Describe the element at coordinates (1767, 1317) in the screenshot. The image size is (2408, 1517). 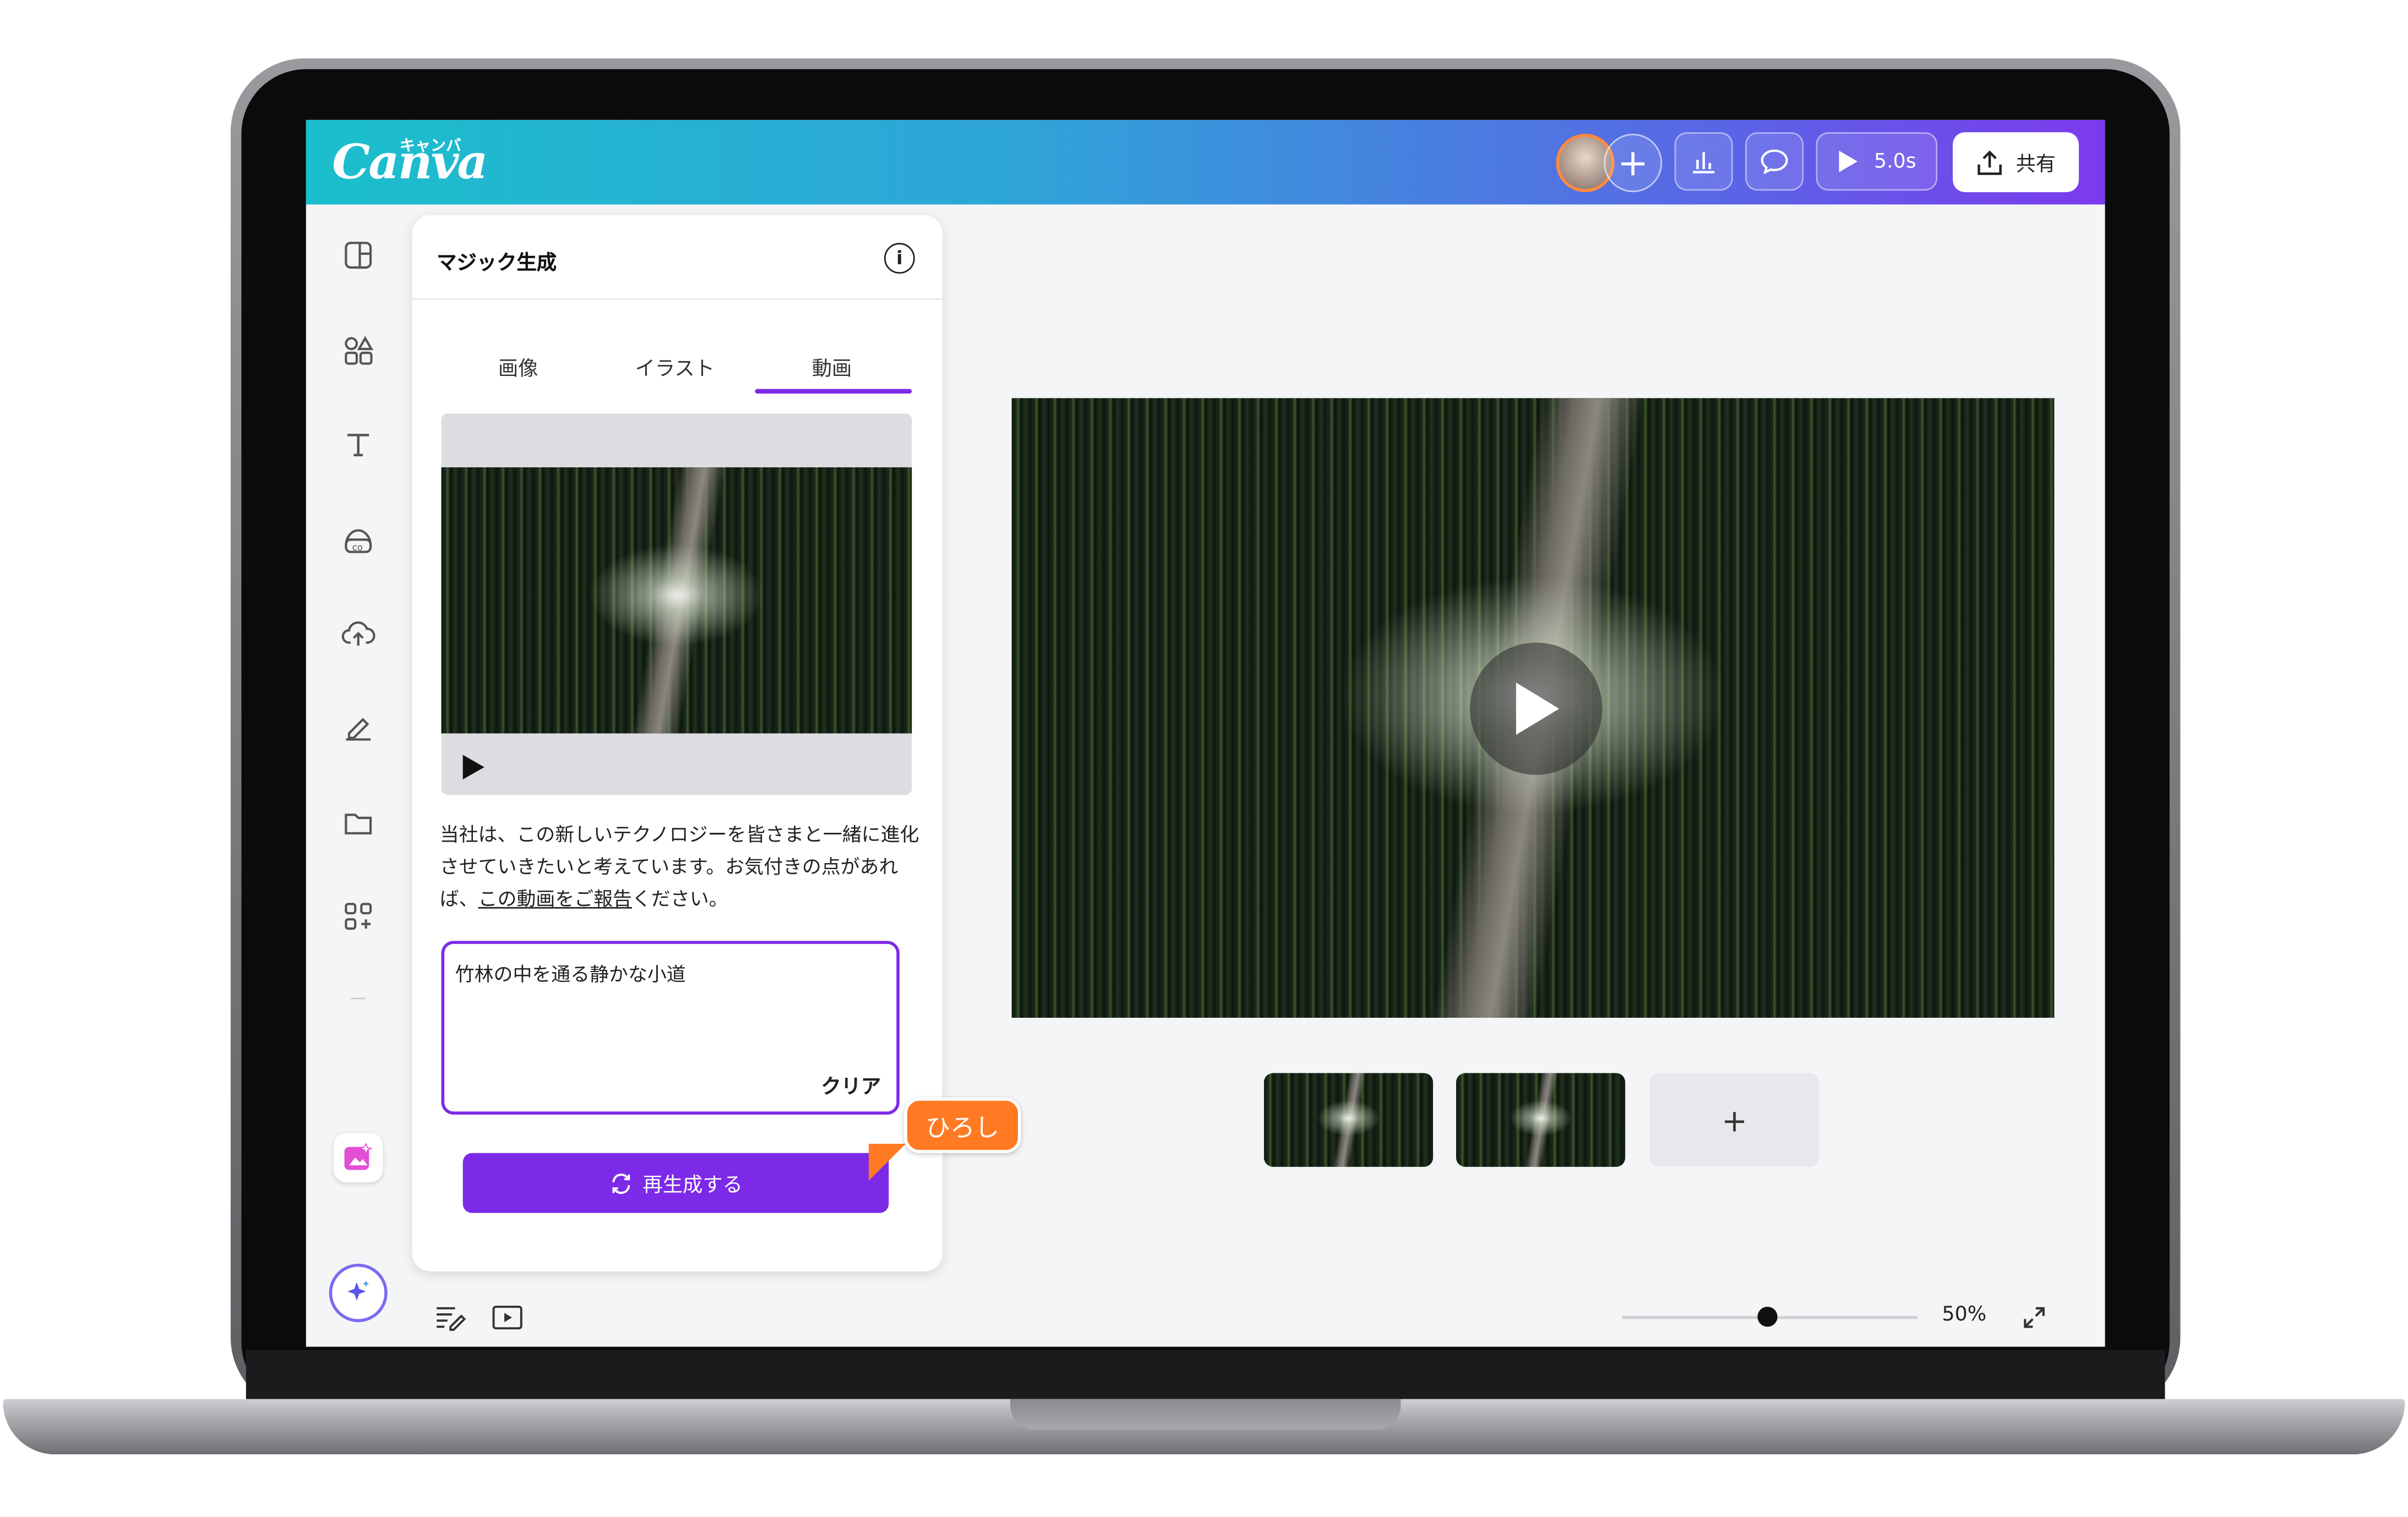
I see `zoom-slider-handle` at that location.